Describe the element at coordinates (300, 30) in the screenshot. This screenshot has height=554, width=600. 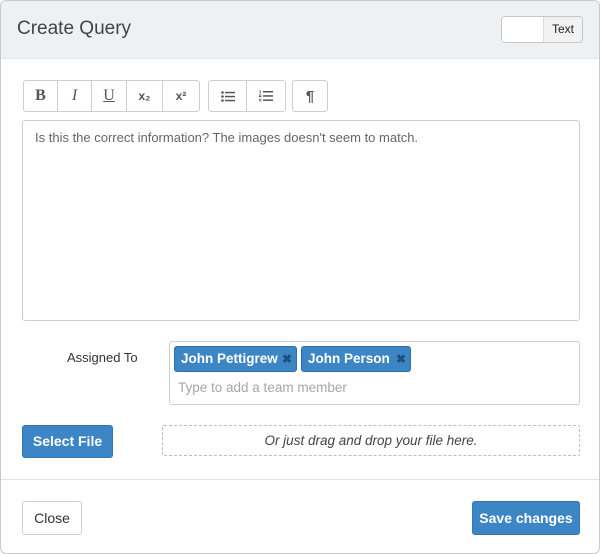
I see `modal-header: Create Query Text` at that location.